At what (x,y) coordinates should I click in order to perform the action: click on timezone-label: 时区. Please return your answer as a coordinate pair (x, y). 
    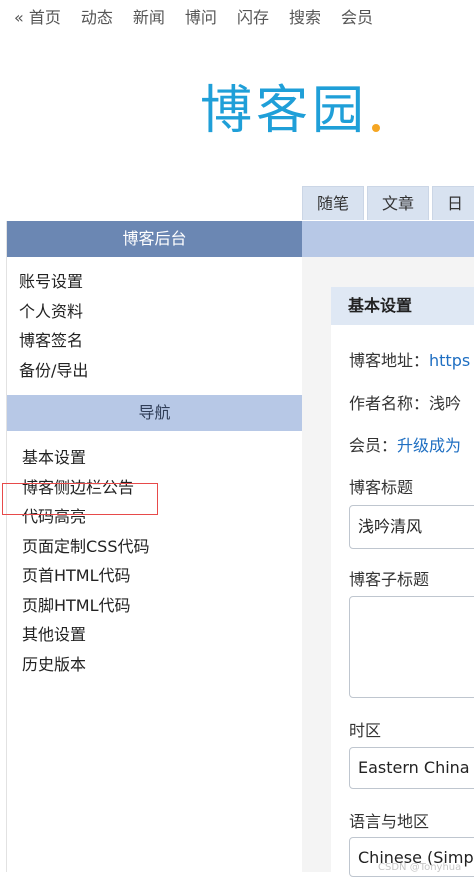
    Looking at the image, I should click on (365, 730).